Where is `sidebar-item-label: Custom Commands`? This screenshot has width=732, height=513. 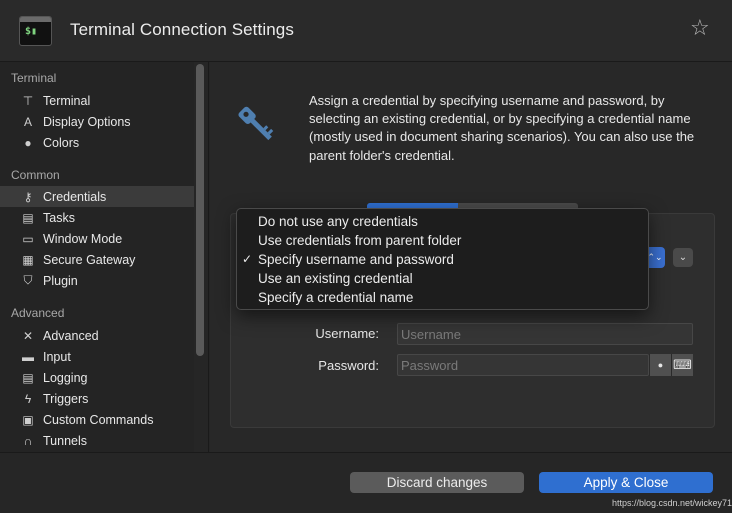 sidebar-item-label: Custom Commands is located at coordinates (98, 420).